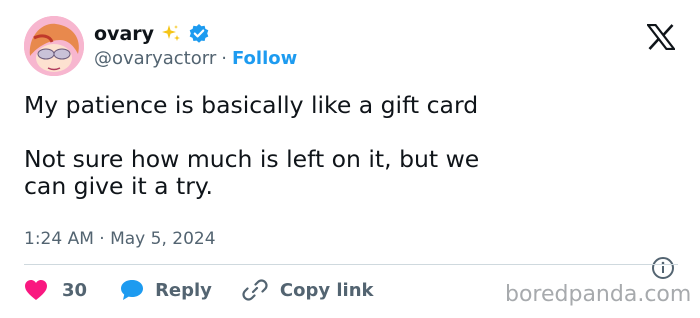 This screenshot has height=318, width=700. Describe the element at coordinates (252, 159) in the screenshot. I see `tweet-line: Not sure how much is left on it, but we` at that location.